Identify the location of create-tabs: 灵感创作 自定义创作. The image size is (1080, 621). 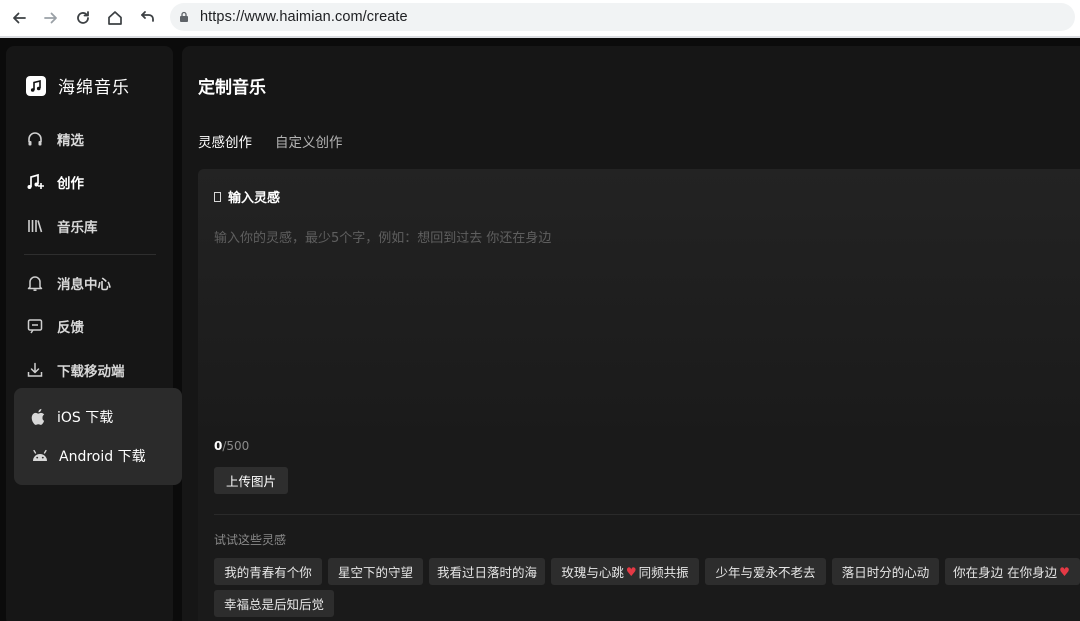
(282, 141).